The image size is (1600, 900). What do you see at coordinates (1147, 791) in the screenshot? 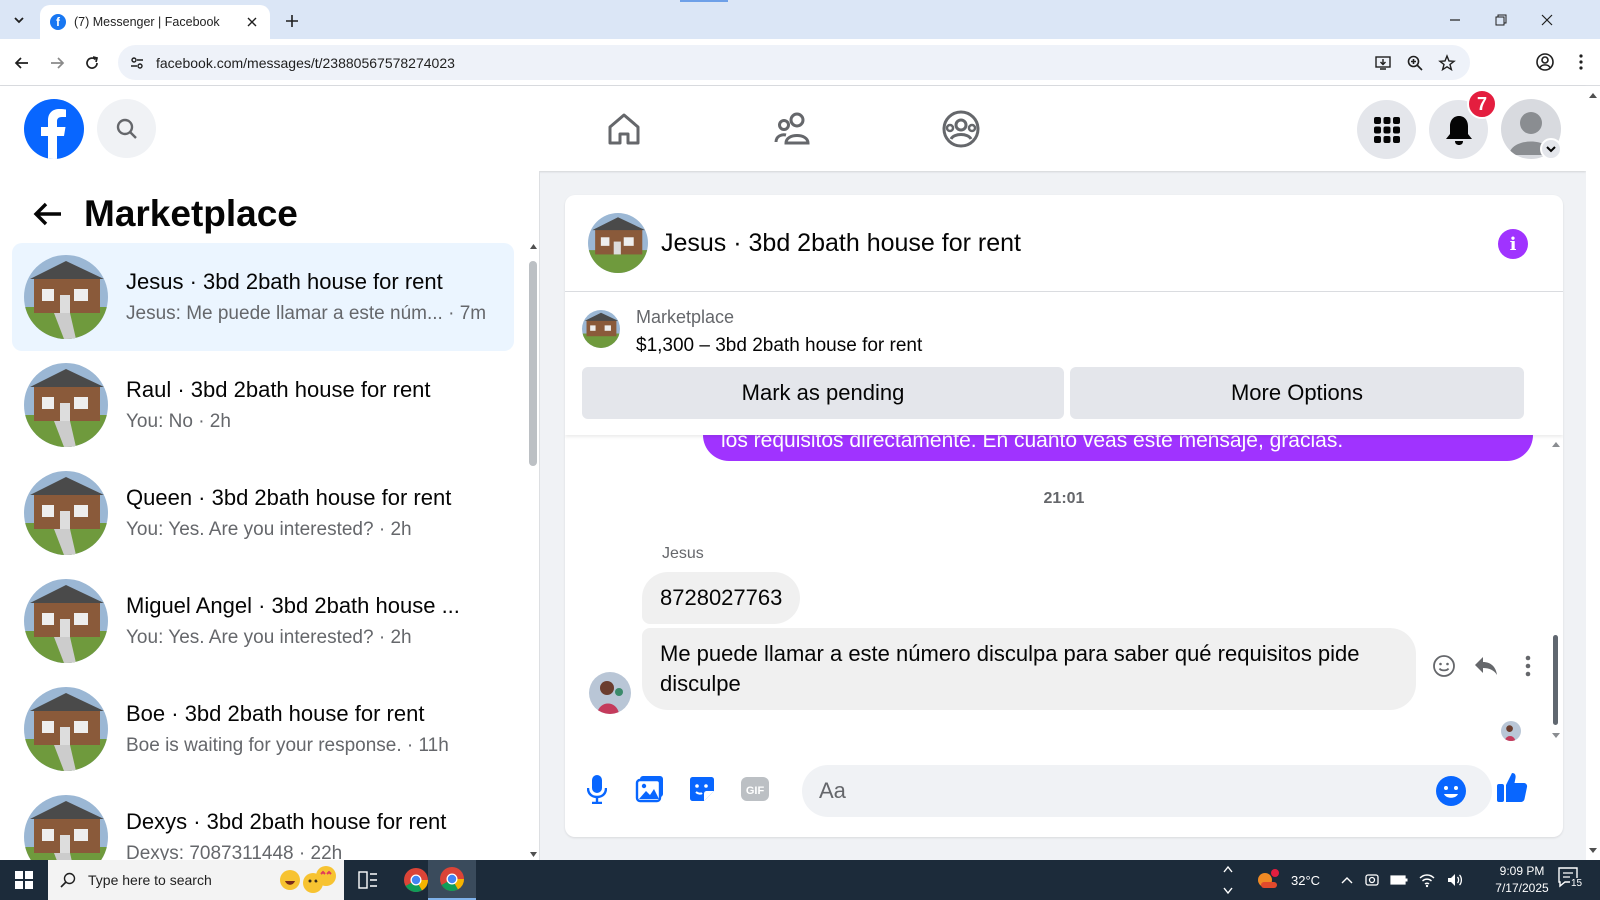
I see `message-input` at bounding box center [1147, 791].